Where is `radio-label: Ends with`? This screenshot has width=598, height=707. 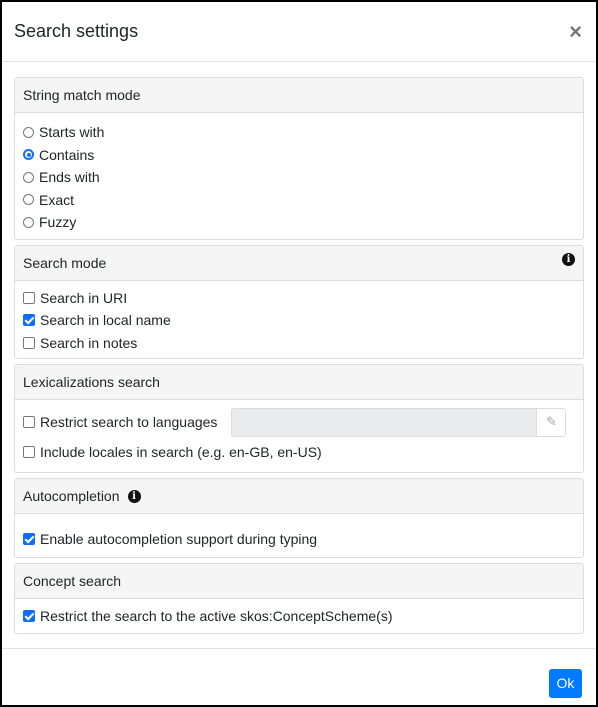 radio-label: Ends with is located at coordinates (69, 177).